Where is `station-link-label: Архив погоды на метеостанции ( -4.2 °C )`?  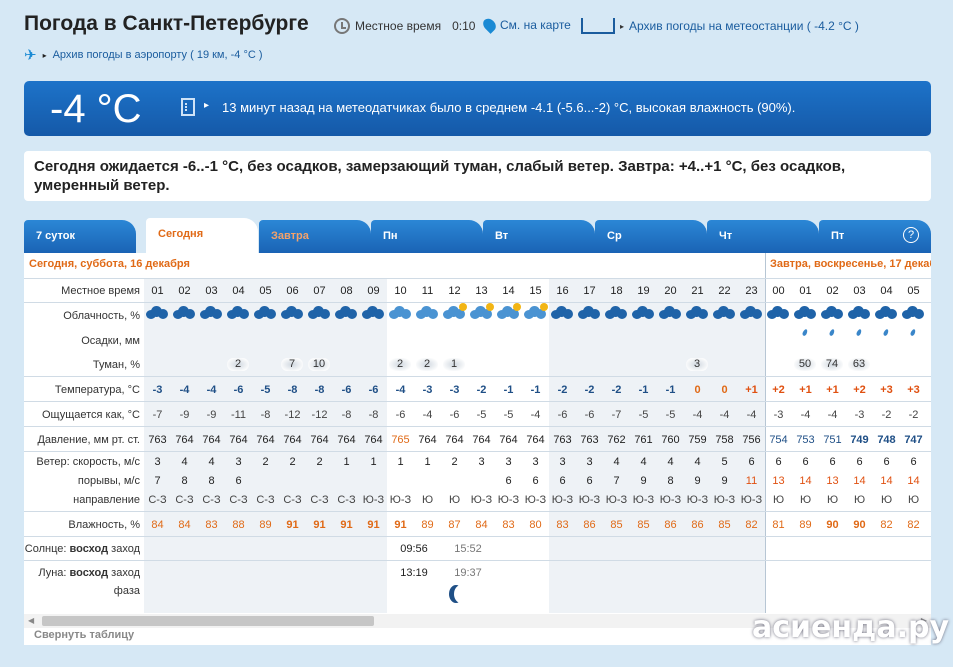 station-link-label: Архив погоды на метеостанции ( -4.2 °C ) is located at coordinates (744, 26).